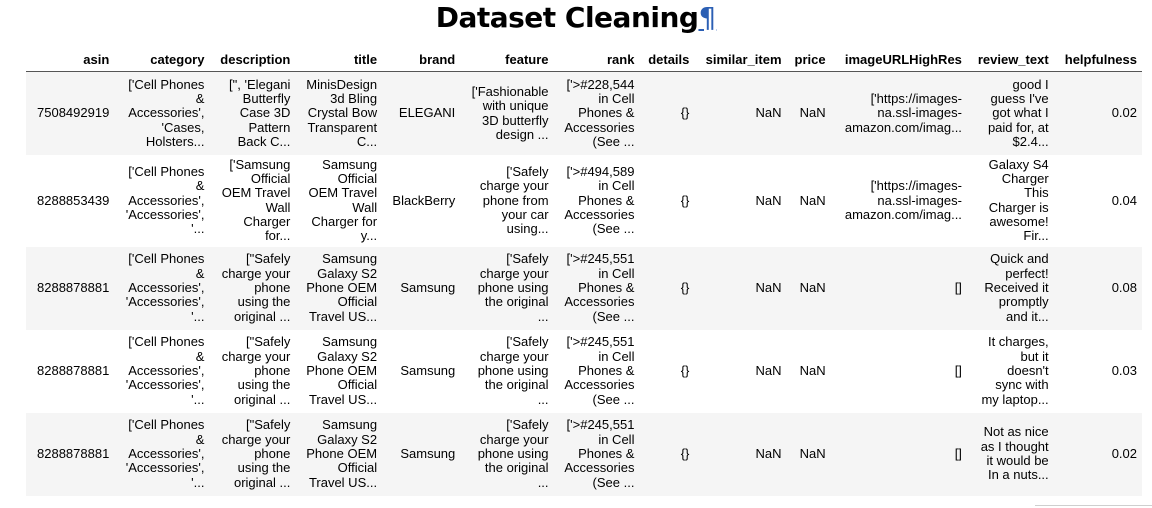 Image resolution: width=1152 pixels, height=508 pixels. Describe the element at coordinates (515, 200) in the screenshot. I see `cell-line: phone from` at that location.